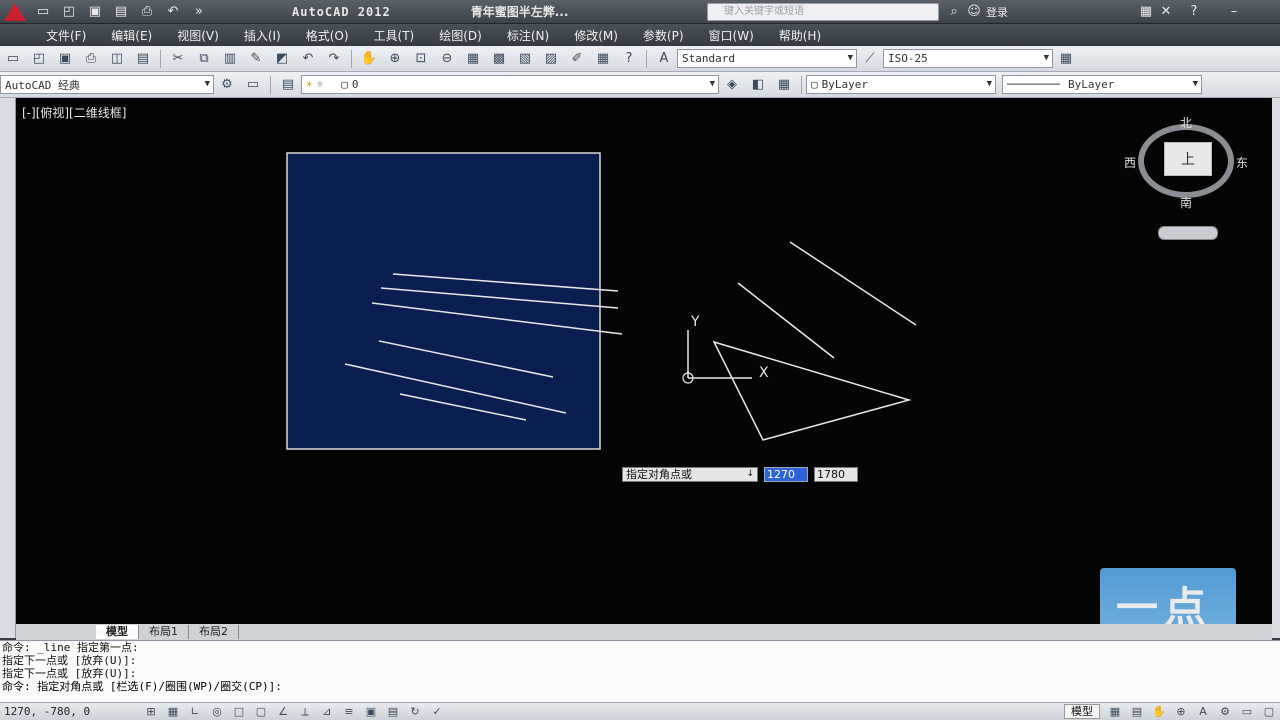 Image resolution: width=1280 pixels, height=720 pixels. What do you see at coordinates (750, 474) in the screenshot?
I see `options-icon: ↓` at bounding box center [750, 474].